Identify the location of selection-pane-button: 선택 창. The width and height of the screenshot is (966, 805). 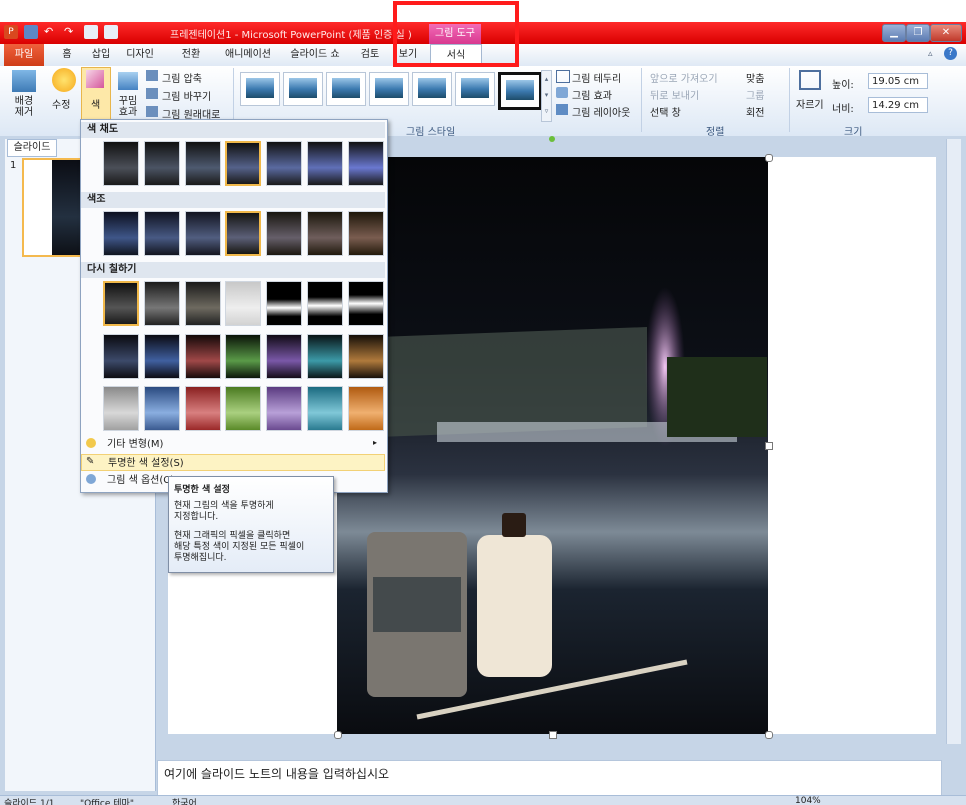
(665, 111).